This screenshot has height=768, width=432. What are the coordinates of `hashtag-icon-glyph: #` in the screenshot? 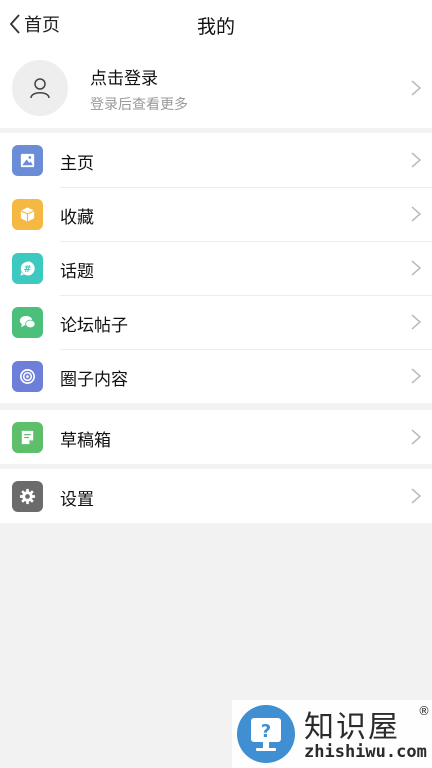 It's located at (27, 268).